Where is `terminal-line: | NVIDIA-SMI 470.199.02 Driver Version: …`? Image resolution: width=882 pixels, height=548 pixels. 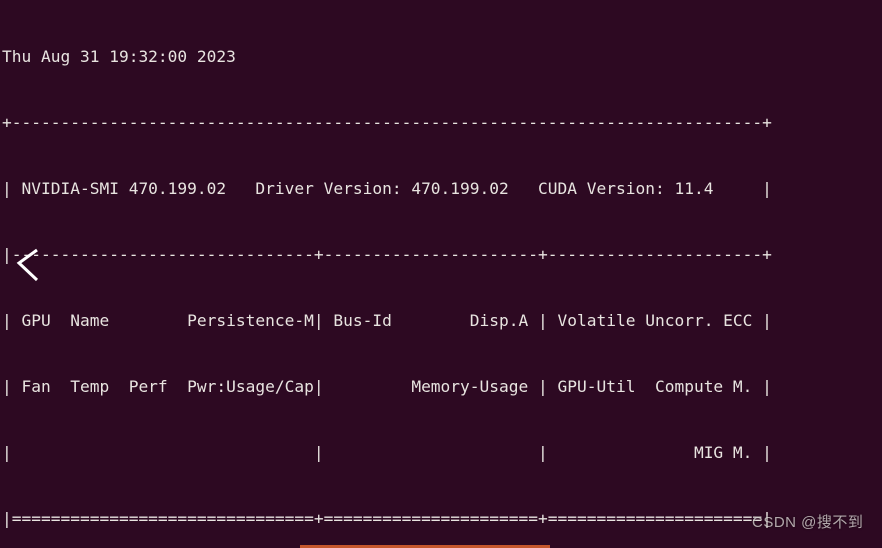
terminal-line: | NVIDIA-SMI 470.199.02 Driver Version: … is located at coordinates (387, 188).